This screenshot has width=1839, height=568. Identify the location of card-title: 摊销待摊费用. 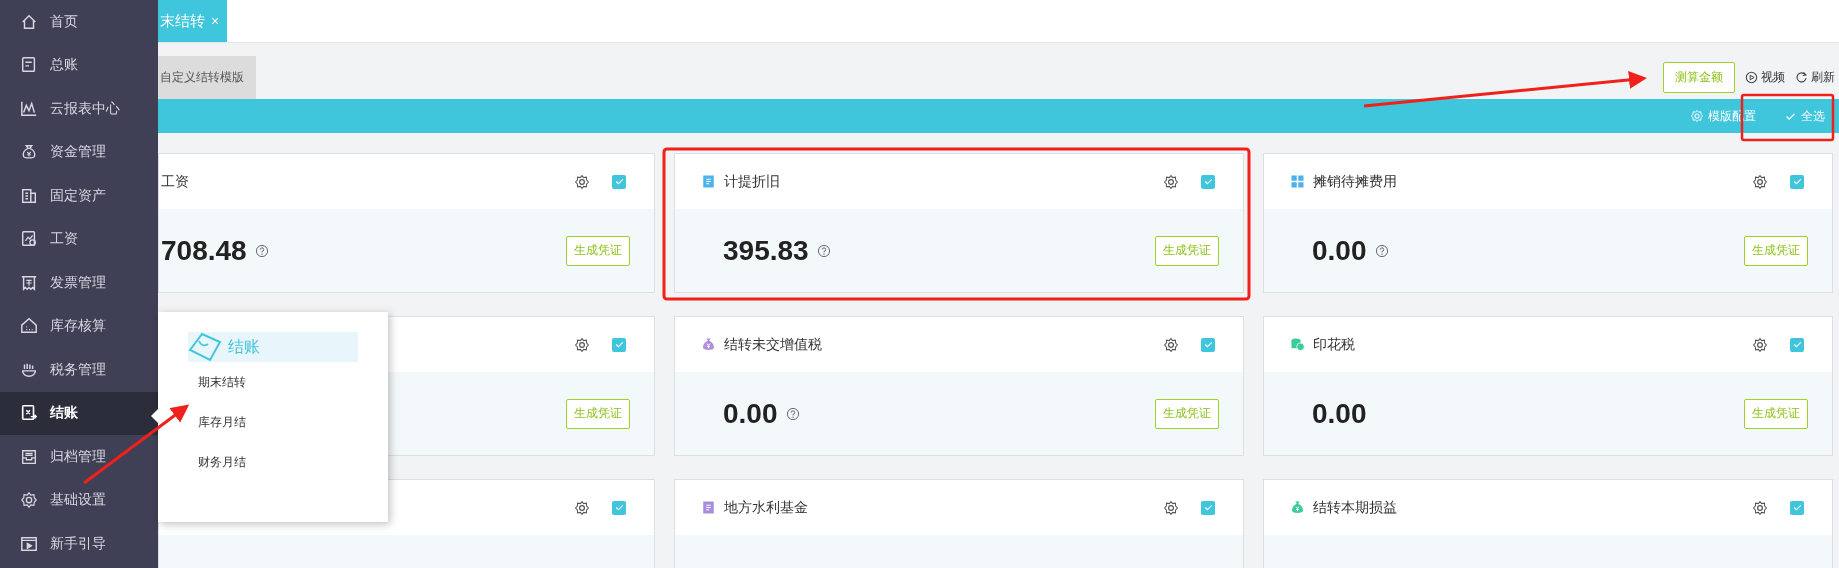
(1355, 181).